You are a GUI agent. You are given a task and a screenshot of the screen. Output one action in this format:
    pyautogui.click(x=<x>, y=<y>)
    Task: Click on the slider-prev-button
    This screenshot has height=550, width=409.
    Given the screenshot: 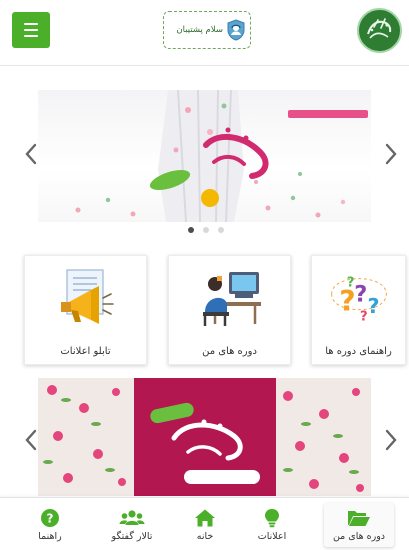 What is the action you would take?
    pyautogui.click(x=31, y=154)
    